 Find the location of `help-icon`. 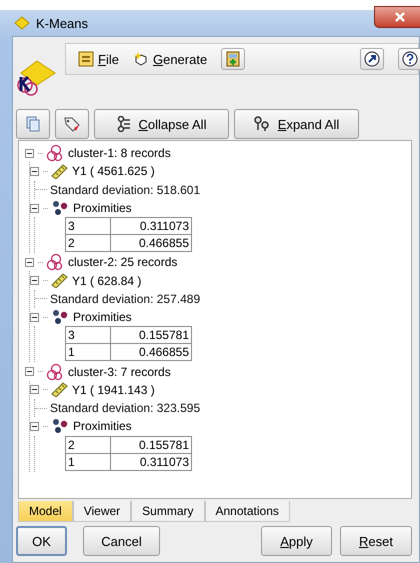

help-icon is located at coordinates (410, 59).